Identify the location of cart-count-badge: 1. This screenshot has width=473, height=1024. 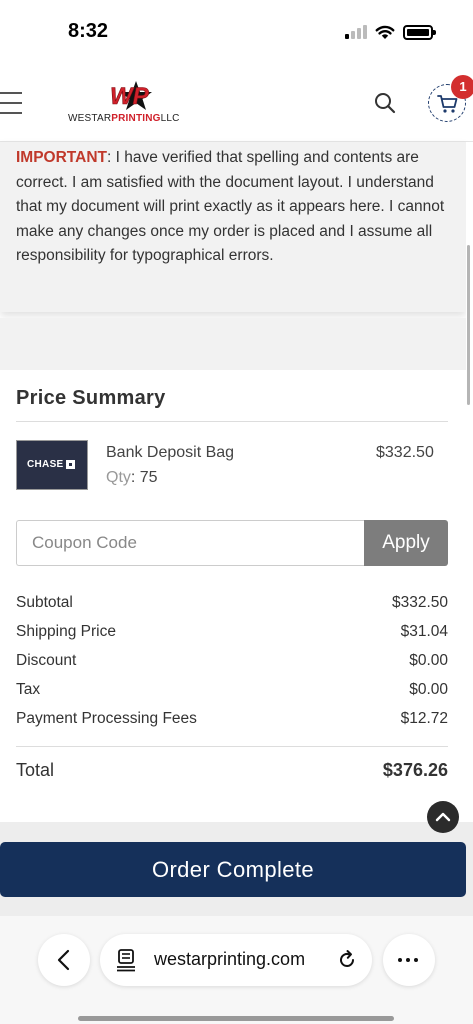
(462, 87).